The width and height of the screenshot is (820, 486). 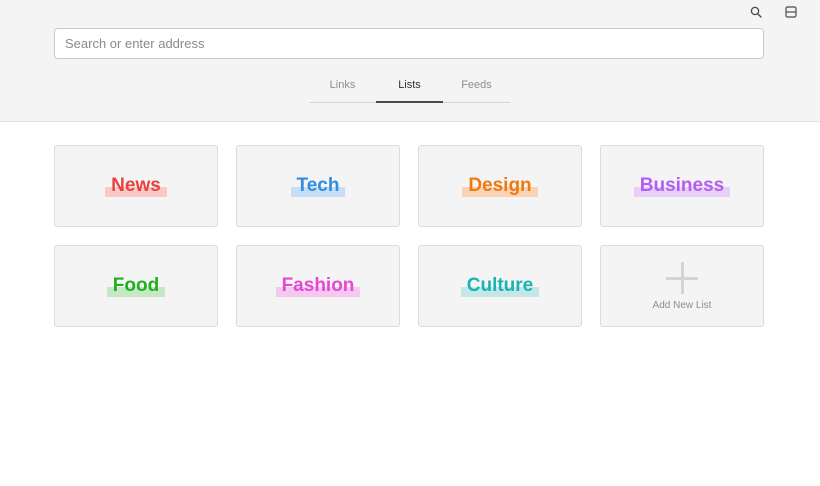 I want to click on list-card-fashion: Fashion, so click(x=318, y=286).